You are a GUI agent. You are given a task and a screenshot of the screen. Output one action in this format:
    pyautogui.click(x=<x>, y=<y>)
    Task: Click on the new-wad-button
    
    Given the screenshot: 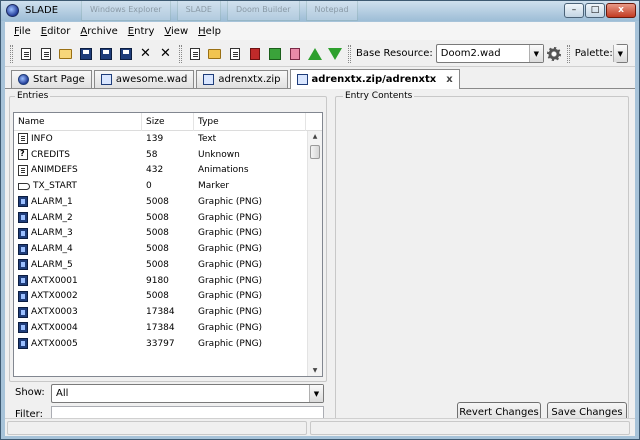 What is the action you would take?
    pyautogui.click(x=25, y=54)
    